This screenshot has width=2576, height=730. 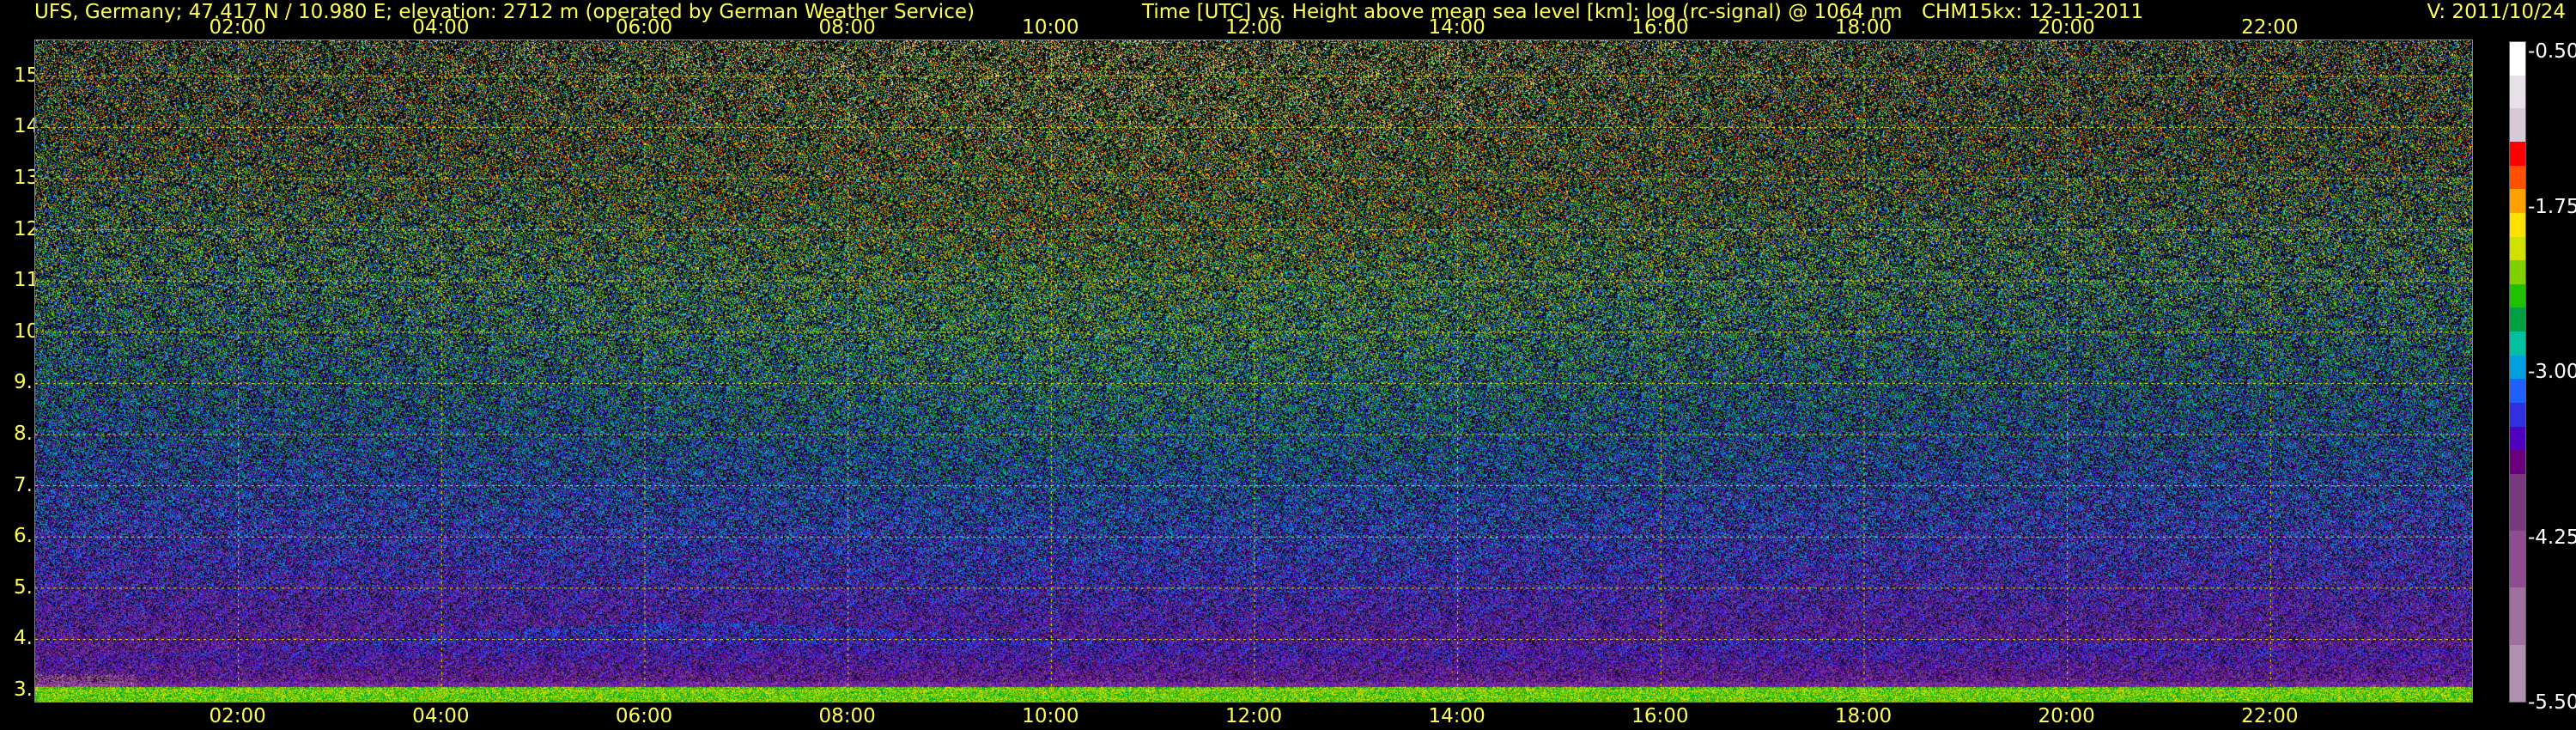 What do you see at coordinates (23, 587) in the screenshot?
I see `y-tick-label: 5.` at bounding box center [23, 587].